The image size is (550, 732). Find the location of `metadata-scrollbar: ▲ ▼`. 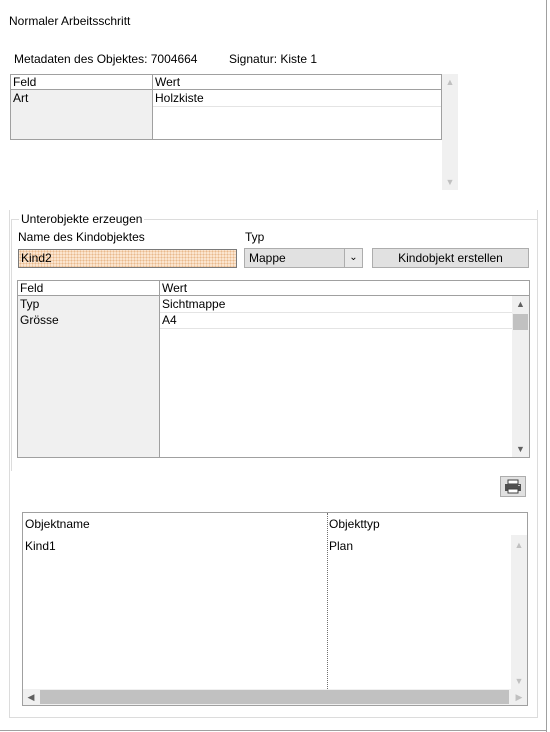

metadata-scrollbar: ▲ ▼ is located at coordinates (450, 132).